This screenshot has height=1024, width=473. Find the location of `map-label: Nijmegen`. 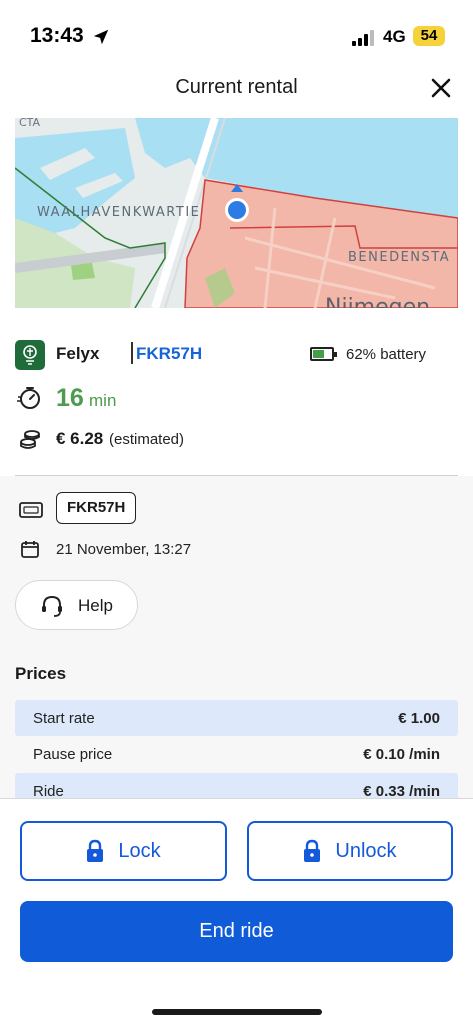

map-label: Nijmegen is located at coordinates (377, 301).